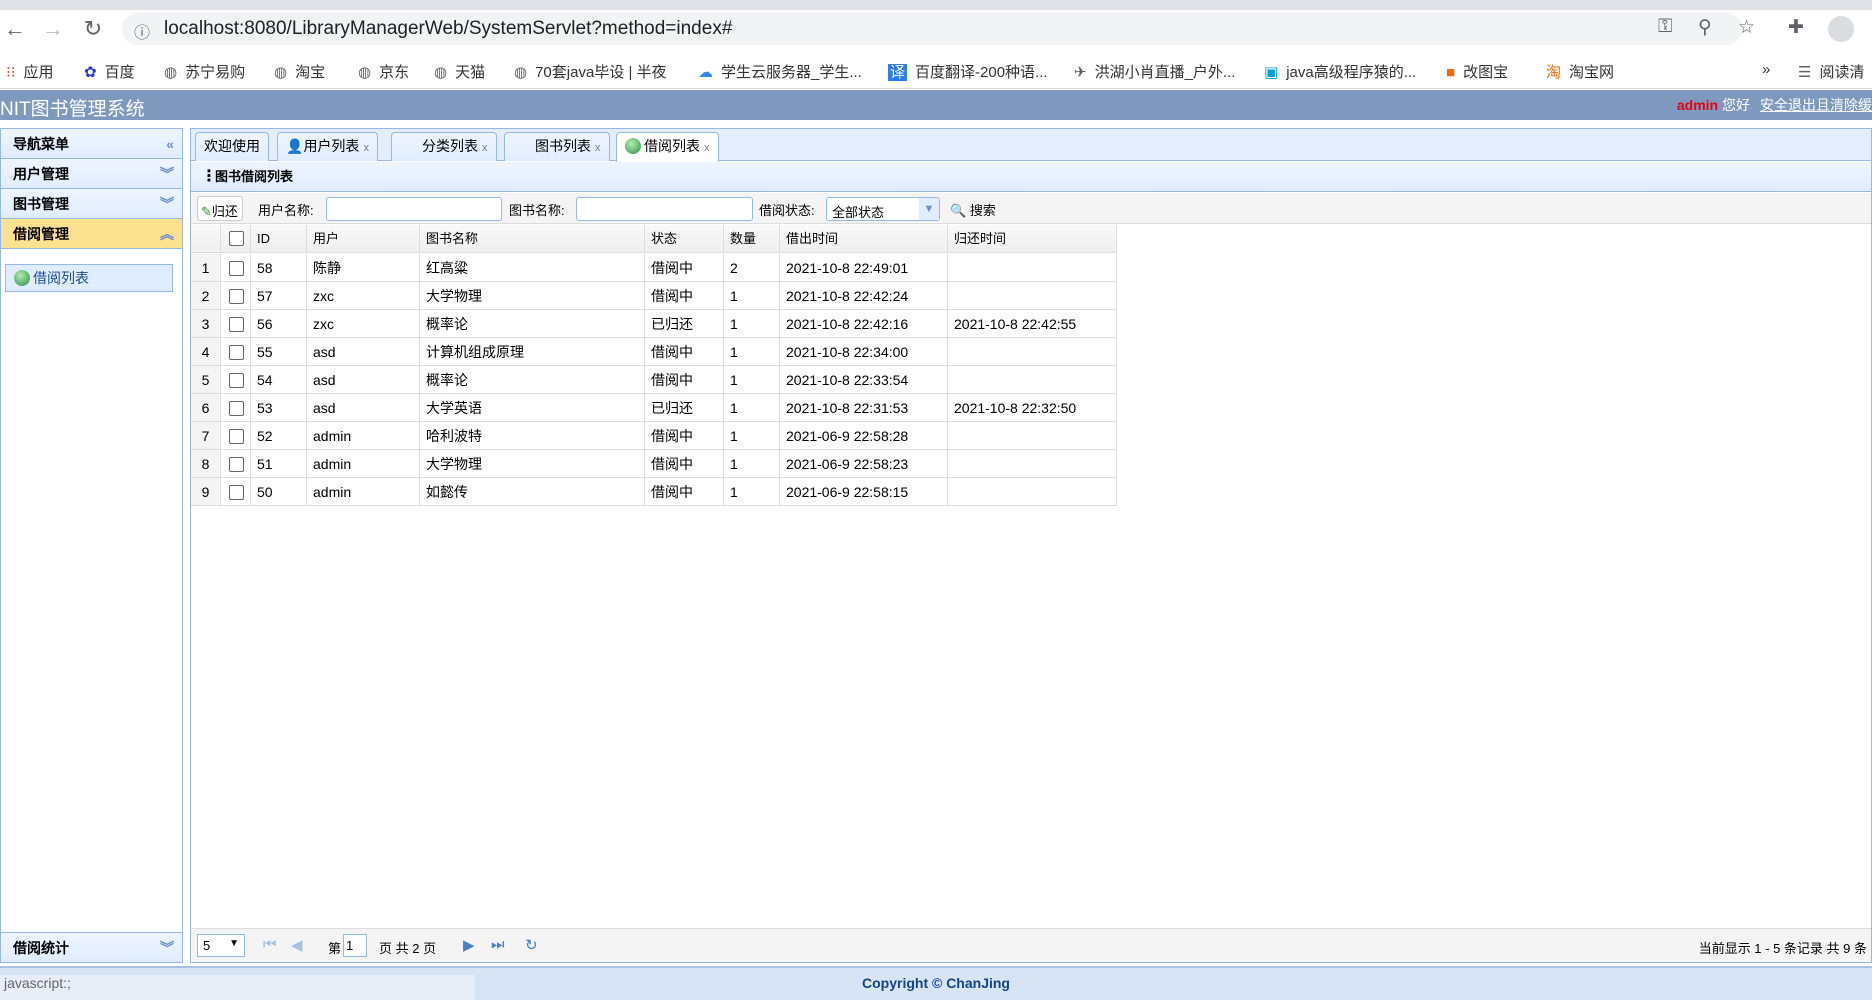 The height and width of the screenshot is (1000, 1872). I want to click on user-icon: 👤, so click(295, 146).